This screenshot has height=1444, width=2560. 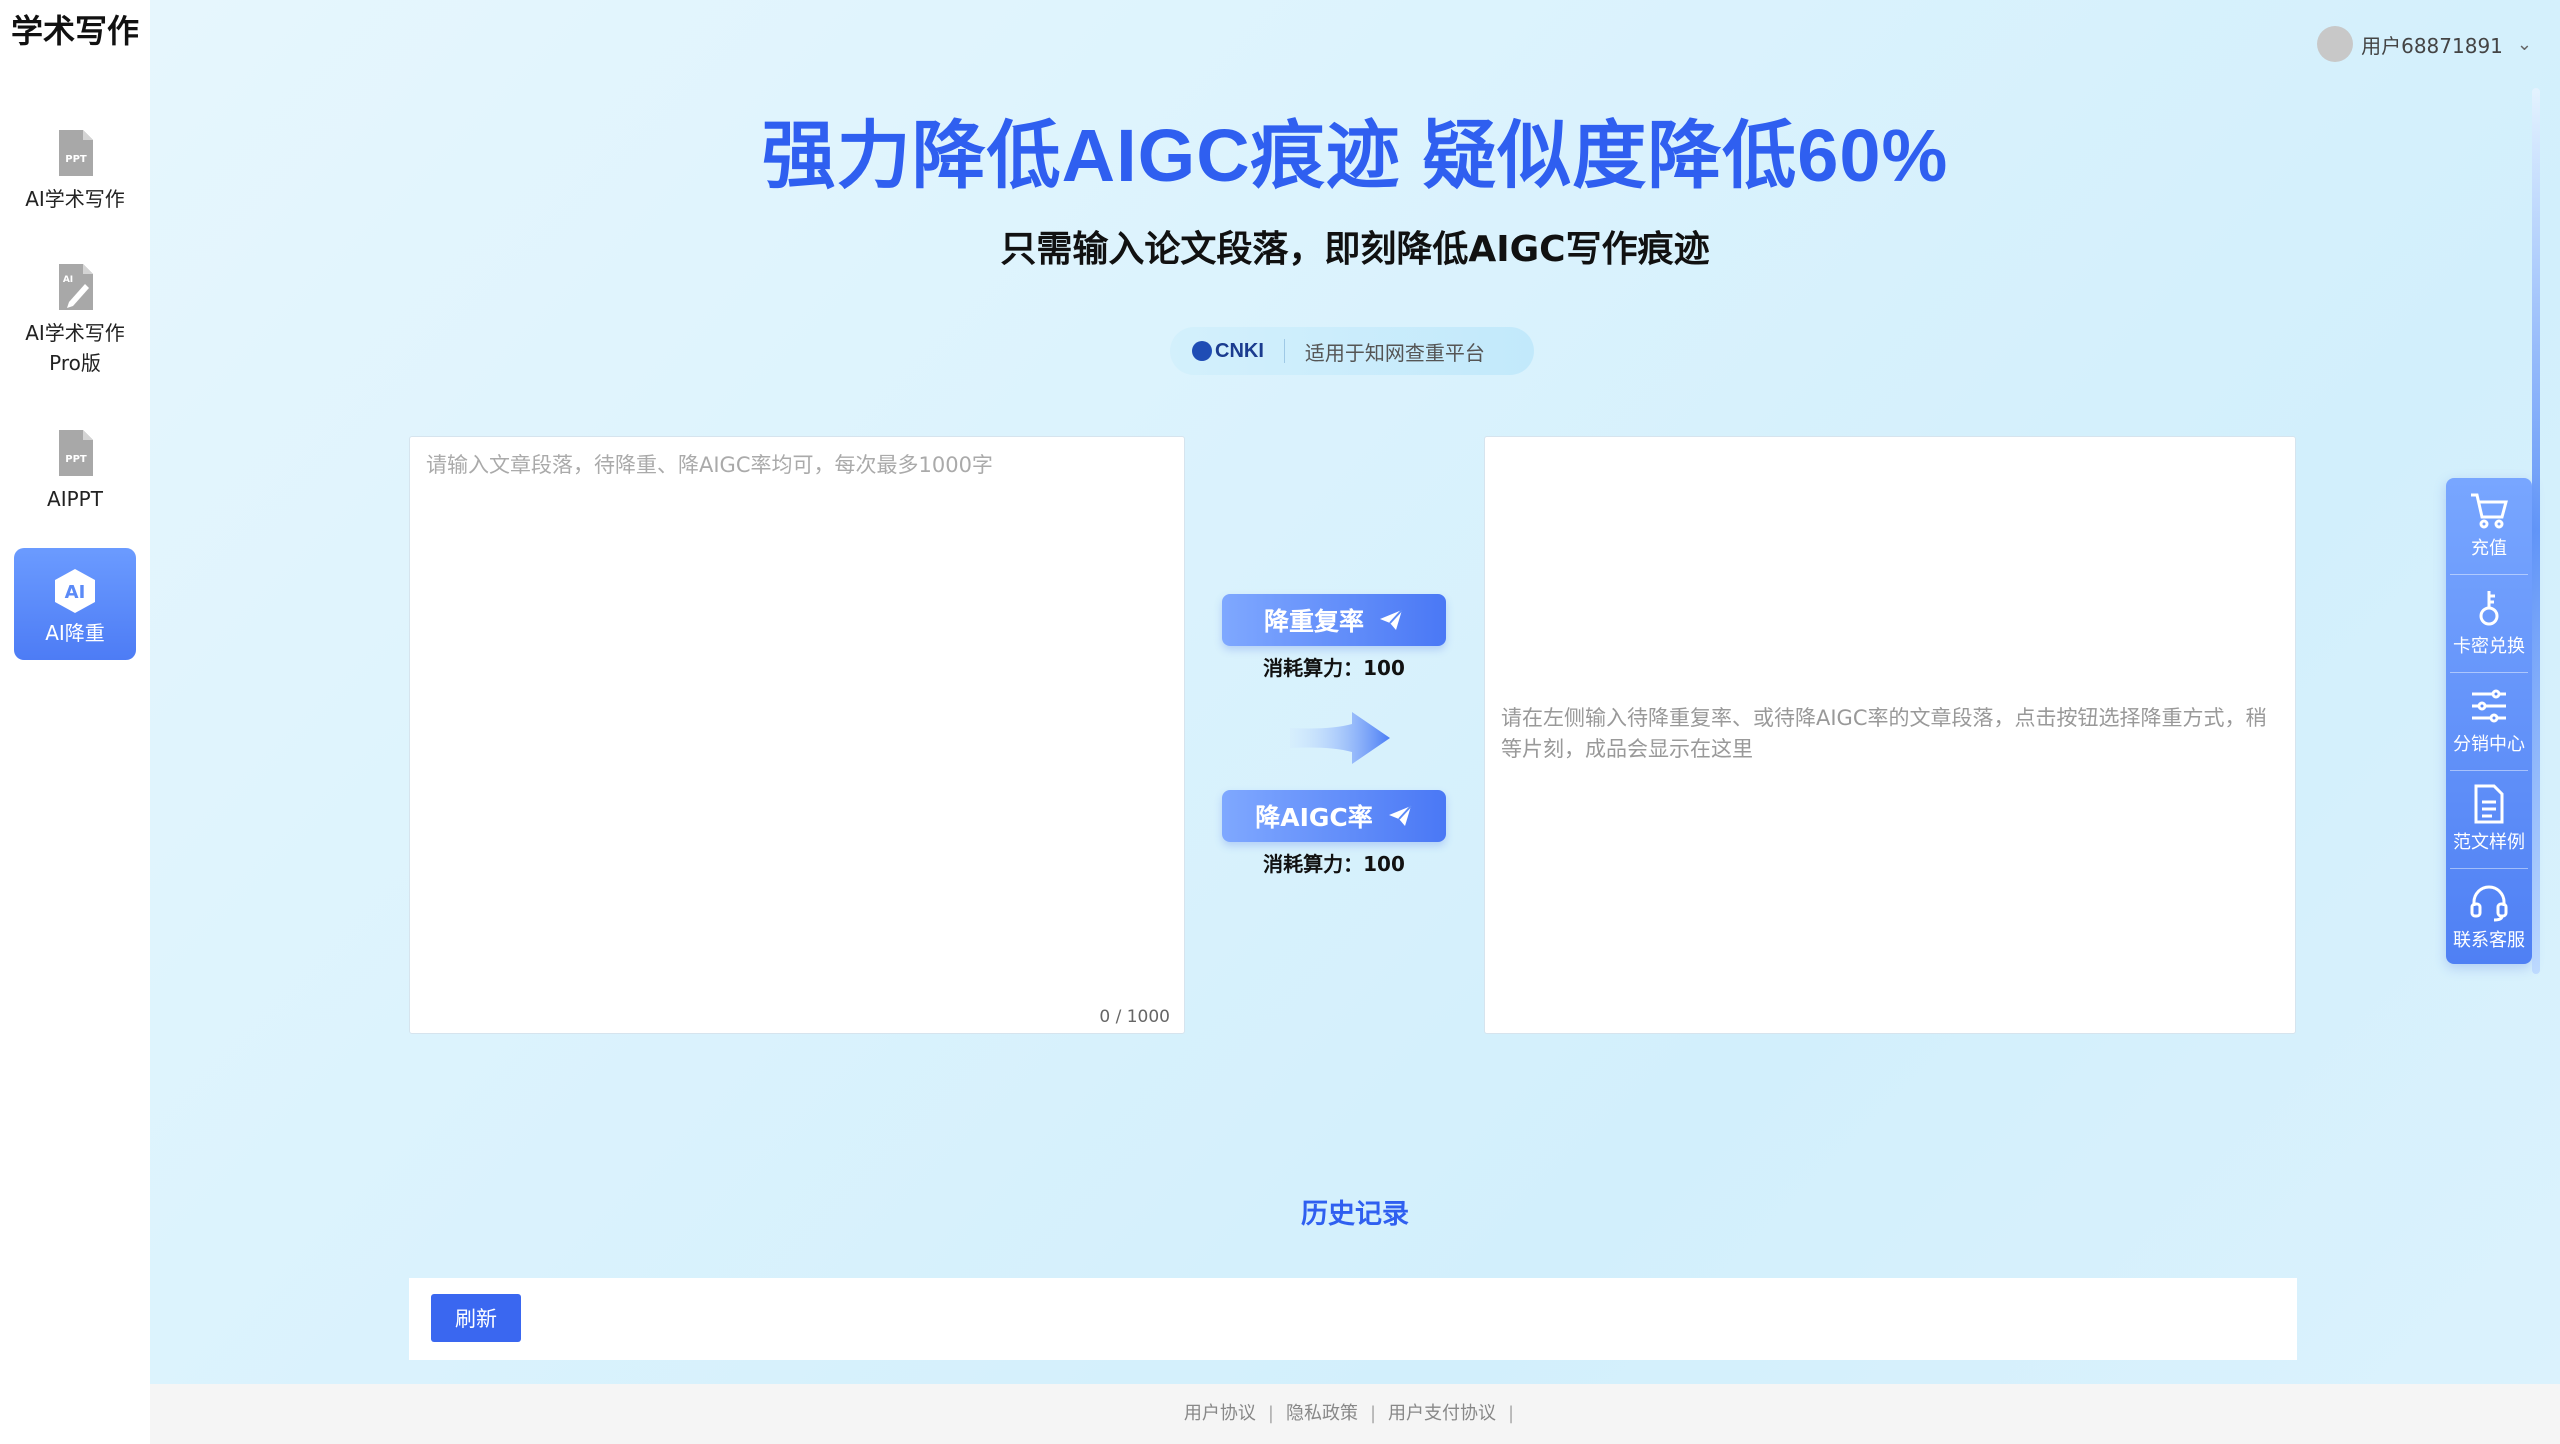 What do you see at coordinates (75, 478) in the screenshot?
I see `sidebar-item-aippt: PPT AIPPT` at bounding box center [75, 478].